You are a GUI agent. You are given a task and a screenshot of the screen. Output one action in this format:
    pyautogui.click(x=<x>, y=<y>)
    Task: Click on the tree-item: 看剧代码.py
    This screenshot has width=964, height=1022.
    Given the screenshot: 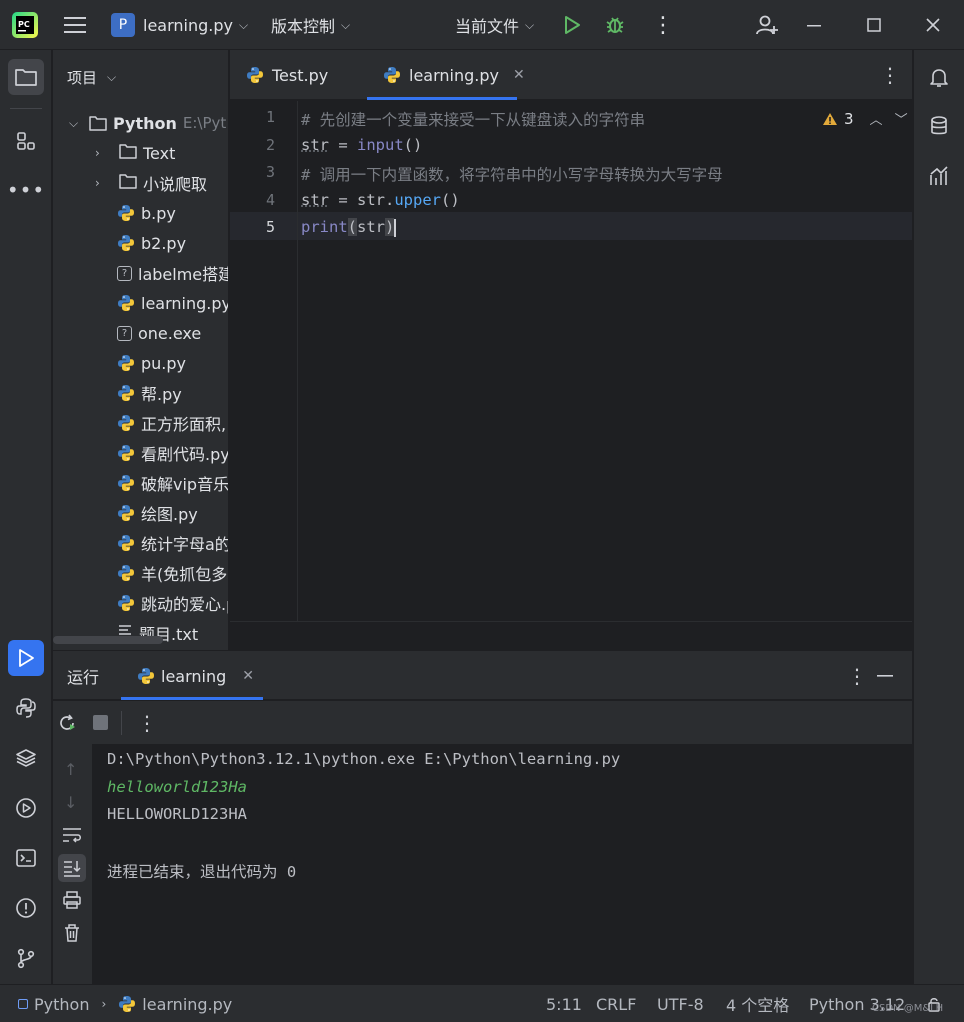 What is the action you would take?
    pyautogui.click(x=173, y=453)
    